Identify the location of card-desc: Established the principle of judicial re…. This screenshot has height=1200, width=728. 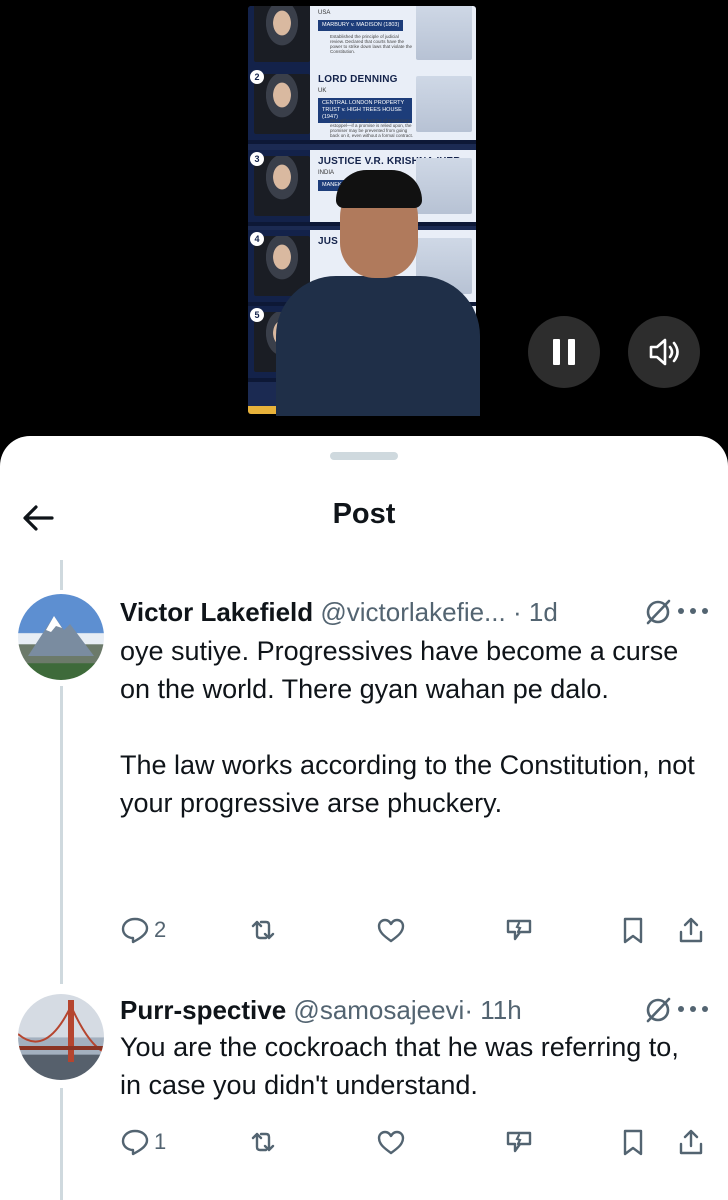
(371, 44).